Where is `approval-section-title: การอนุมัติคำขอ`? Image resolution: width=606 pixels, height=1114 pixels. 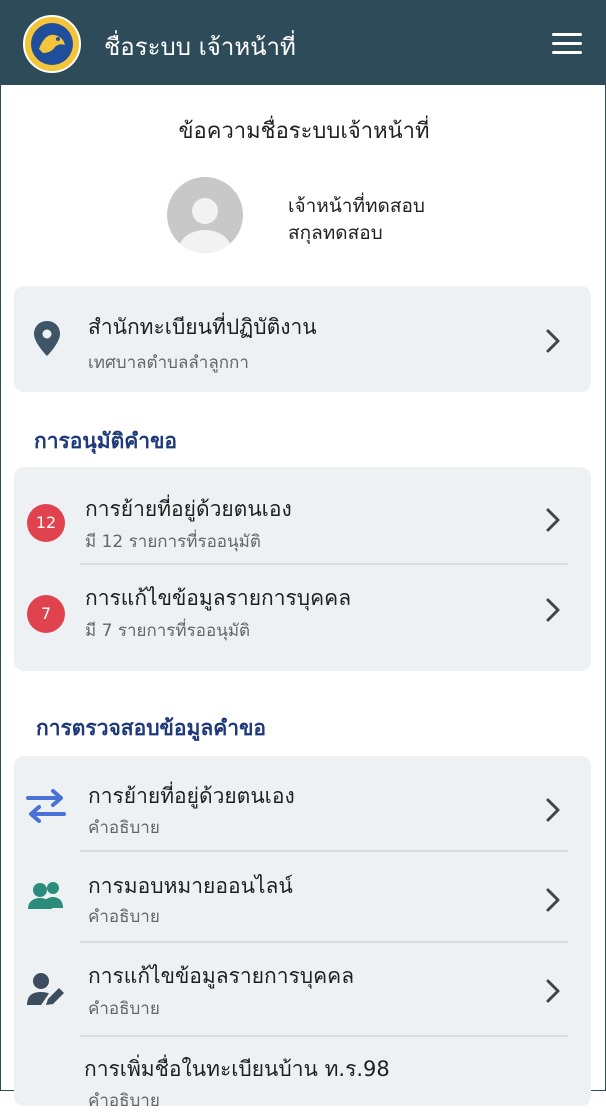 approval-section-title: การอนุมัติคำขอ is located at coordinates (106, 441).